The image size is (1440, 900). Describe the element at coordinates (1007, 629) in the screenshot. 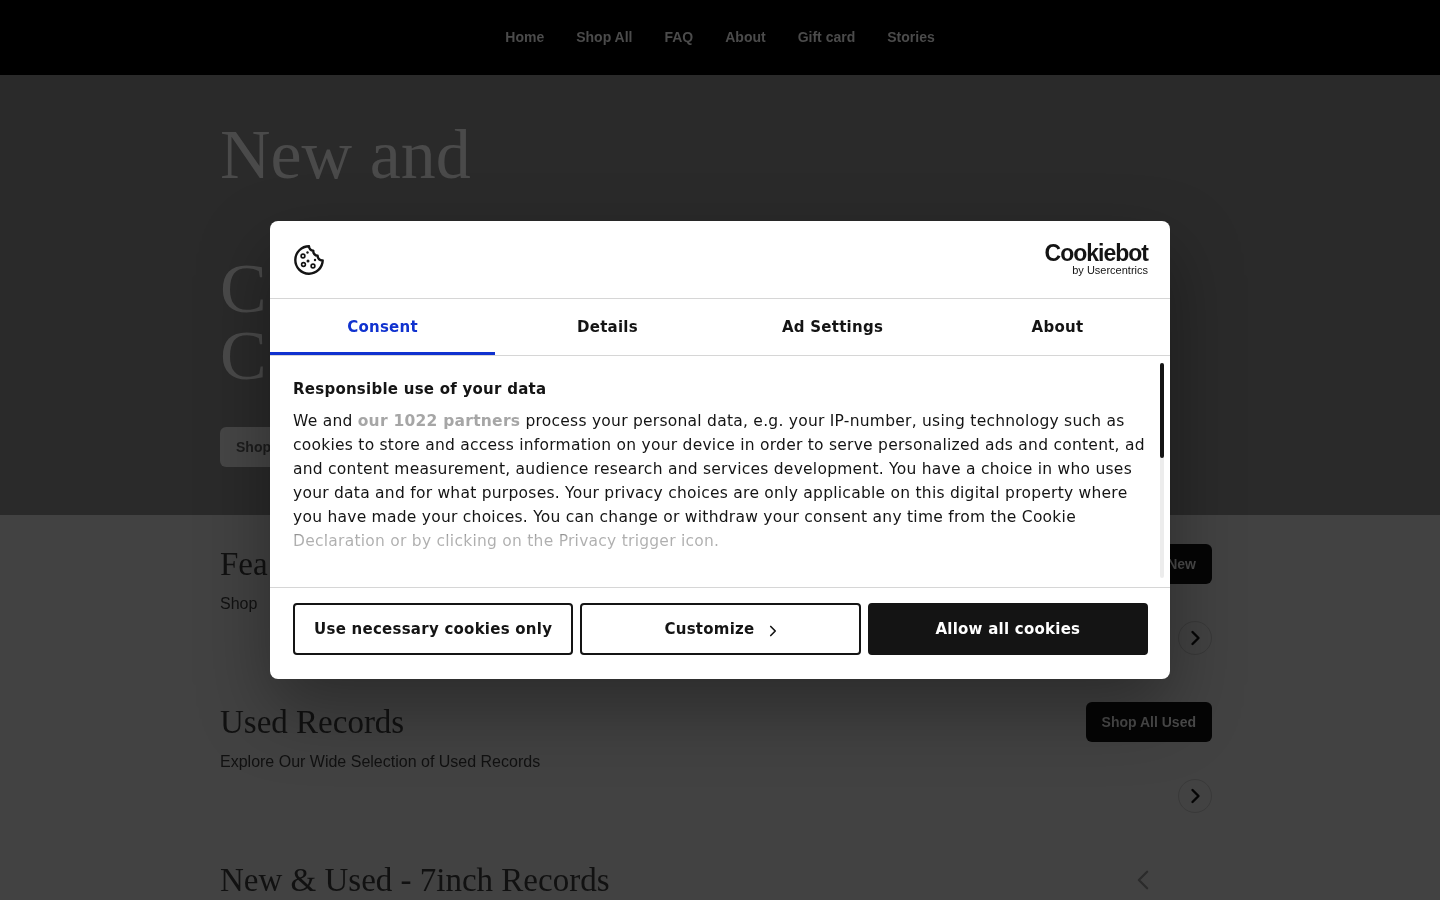

I see `allow-all-button: Allow all cookies` at that location.